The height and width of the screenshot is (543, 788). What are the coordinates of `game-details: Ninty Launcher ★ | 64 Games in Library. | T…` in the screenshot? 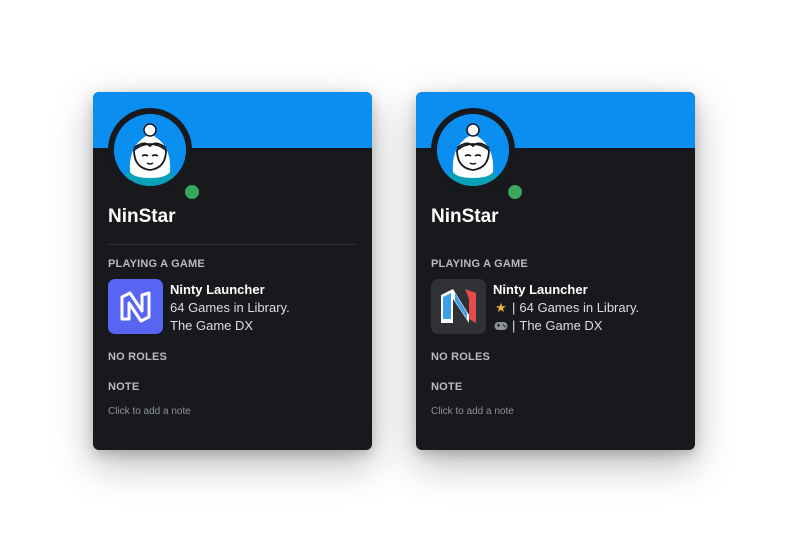 It's located at (566, 308).